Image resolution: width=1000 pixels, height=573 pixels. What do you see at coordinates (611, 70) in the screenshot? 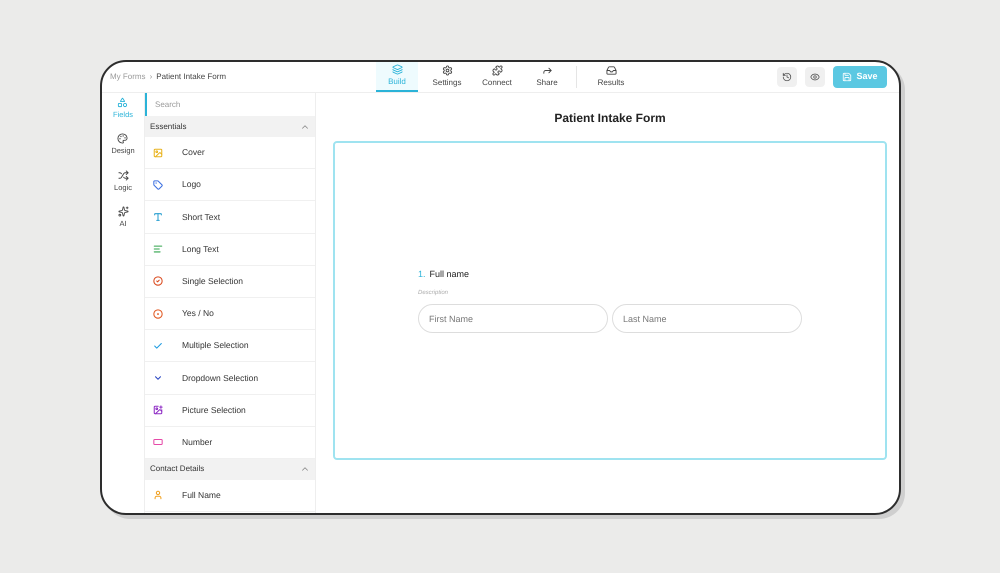
I see `inbox-icon` at bounding box center [611, 70].